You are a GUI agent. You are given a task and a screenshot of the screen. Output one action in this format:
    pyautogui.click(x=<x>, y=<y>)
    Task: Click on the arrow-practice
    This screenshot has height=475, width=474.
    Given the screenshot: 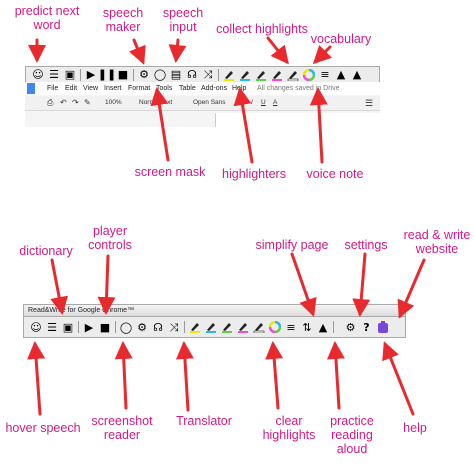 What is the action you would take?
    pyautogui.click(x=335, y=375)
    